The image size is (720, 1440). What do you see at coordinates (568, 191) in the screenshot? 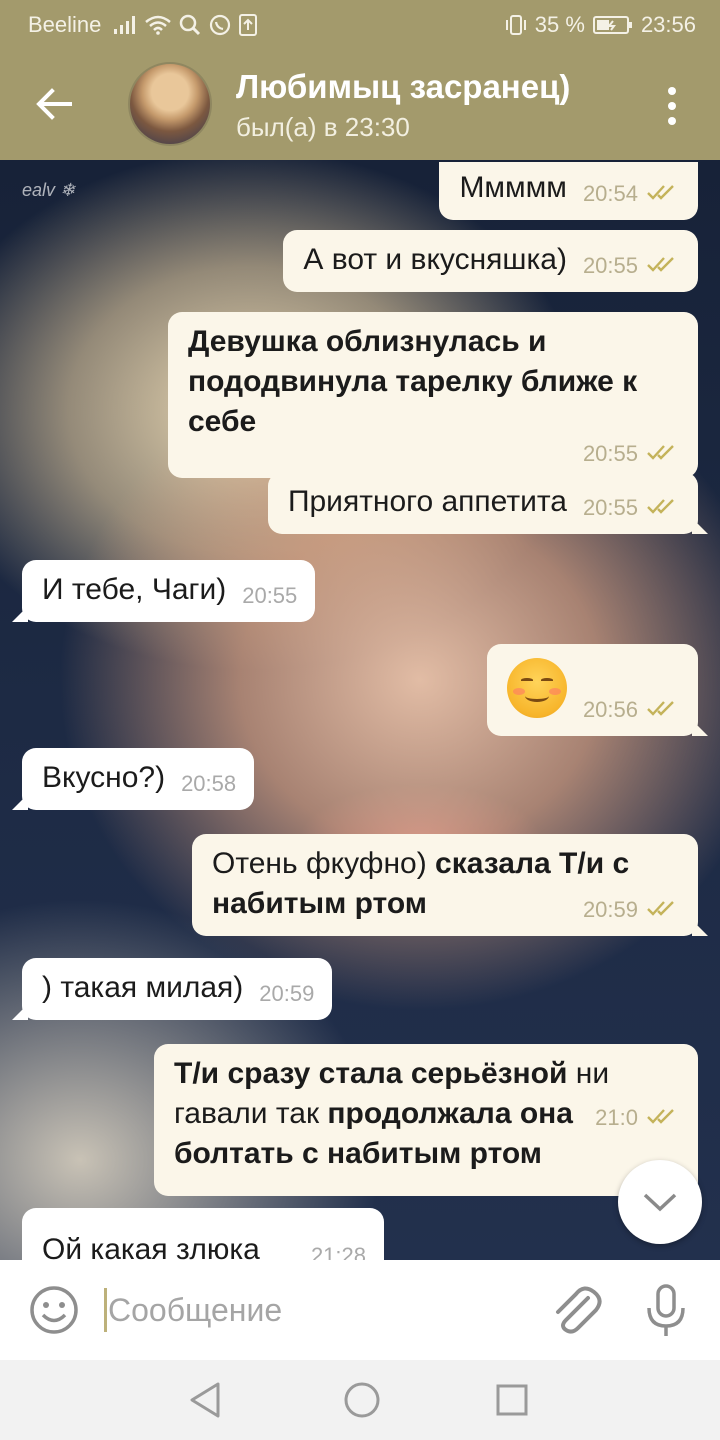
I see `message-bubble-outgoing: Ммммм 20:54` at bounding box center [568, 191].